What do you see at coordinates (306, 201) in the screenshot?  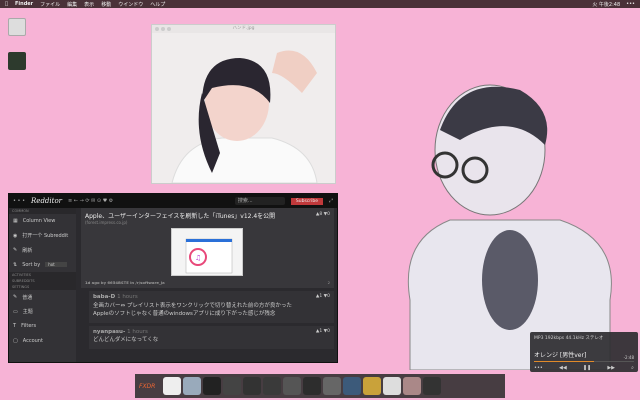 I see `subscribe-button: Subscribe` at bounding box center [306, 201].